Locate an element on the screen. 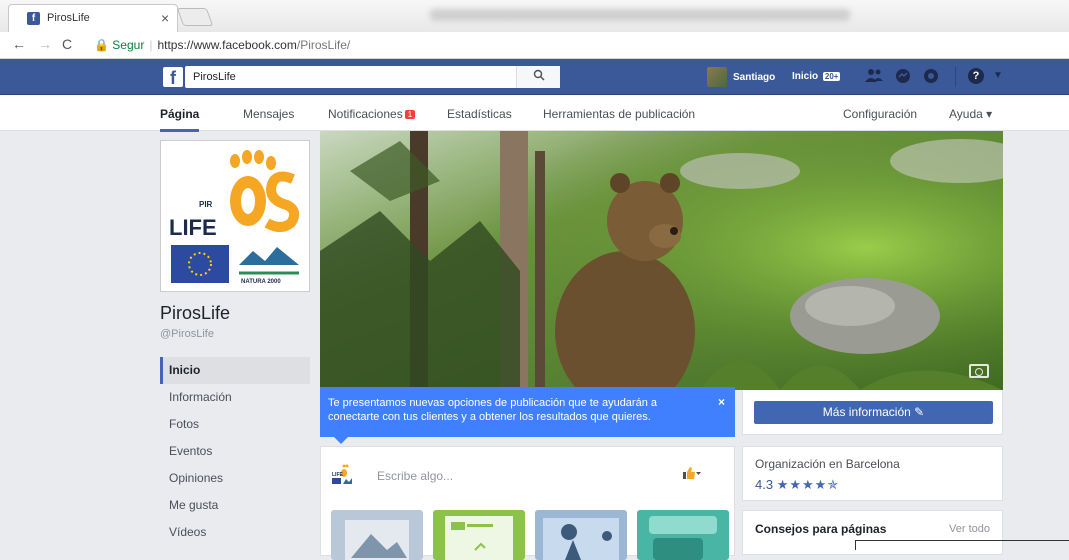  forward-arrow-icon: → is located at coordinates (45, 44).